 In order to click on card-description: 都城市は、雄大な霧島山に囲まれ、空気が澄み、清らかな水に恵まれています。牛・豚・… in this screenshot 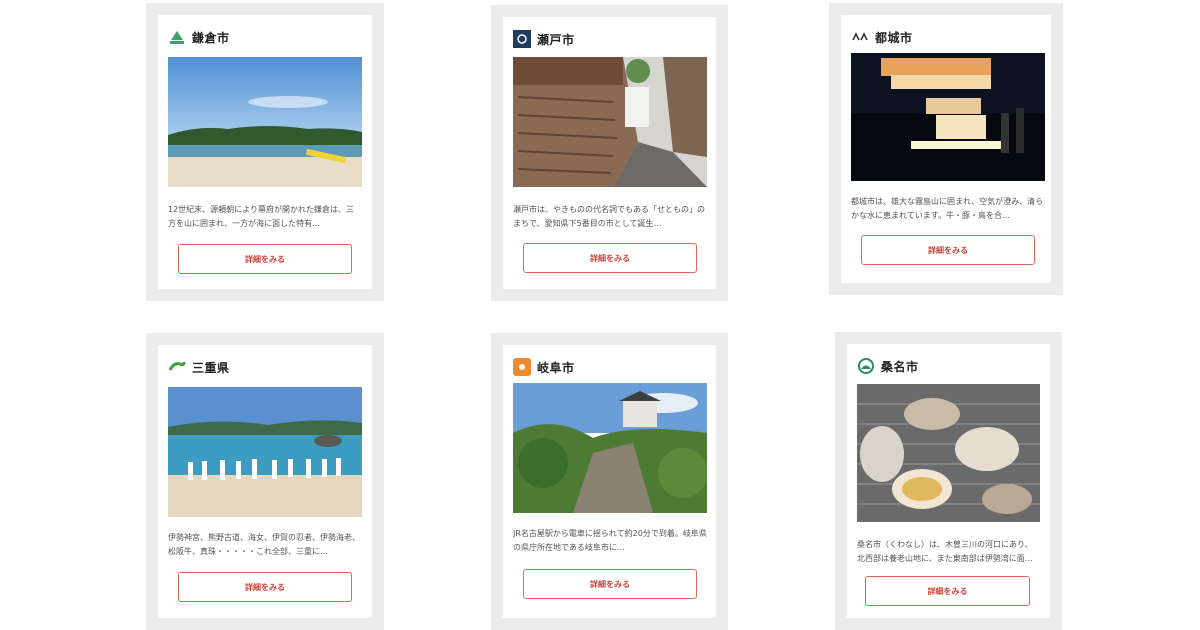, I will do `click(947, 208)`.